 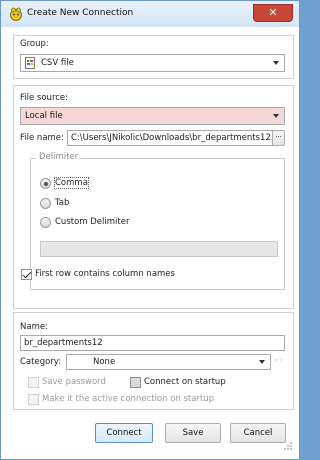 I want to click on first-row-checkbox, so click(x=26, y=274).